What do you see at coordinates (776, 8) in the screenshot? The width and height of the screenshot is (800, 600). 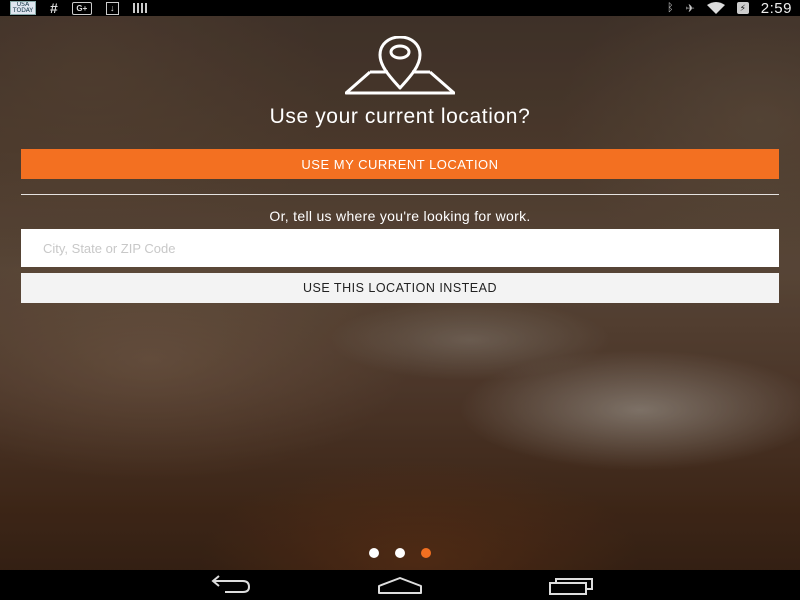 I see `status-clock: 2:59` at bounding box center [776, 8].